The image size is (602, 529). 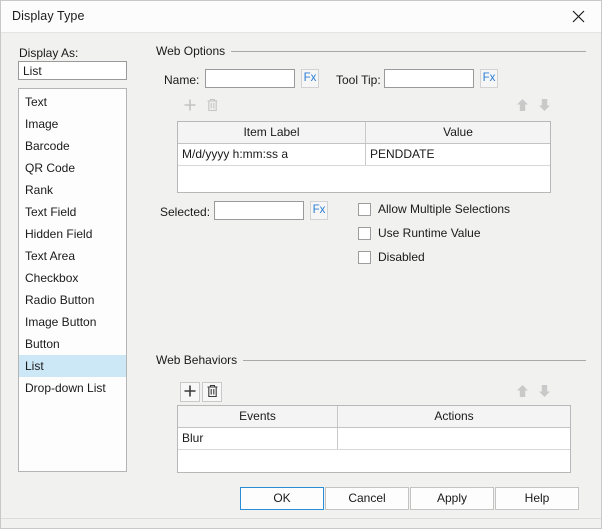 I want to click on column-header-item-label: Item Label, so click(x=272, y=132).